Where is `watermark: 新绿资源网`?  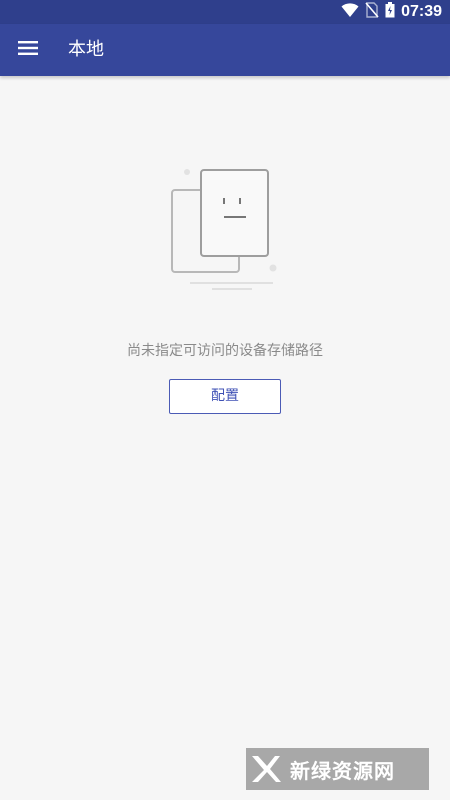 watermark: 新绿资源网 is located at coordinates (337, 769).